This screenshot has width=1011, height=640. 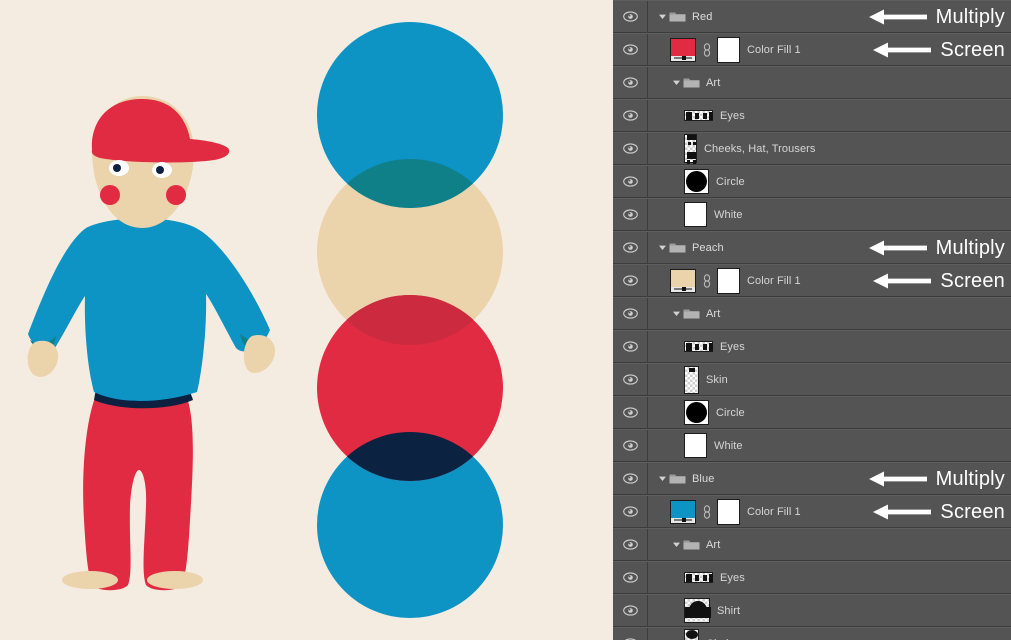 I want to click on layer-row: Red Multiply, so click(x=812, y=16).